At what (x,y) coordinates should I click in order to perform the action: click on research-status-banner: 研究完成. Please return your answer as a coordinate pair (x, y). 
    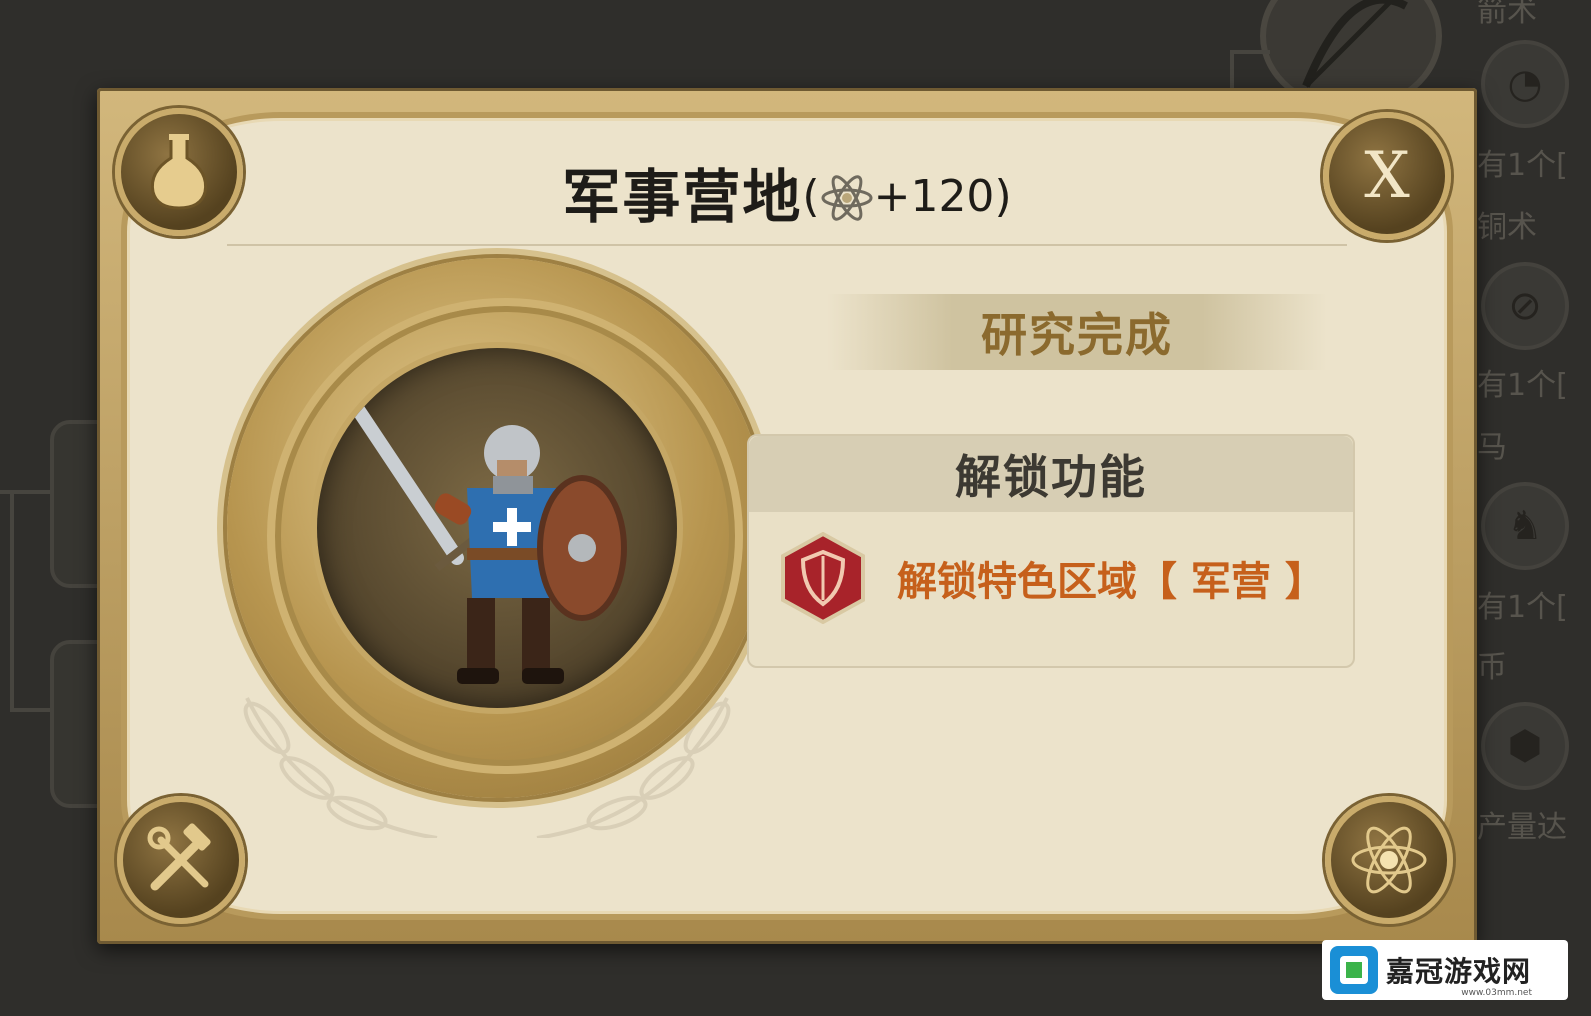
    Looking at the image, I should click on (1077, 332).